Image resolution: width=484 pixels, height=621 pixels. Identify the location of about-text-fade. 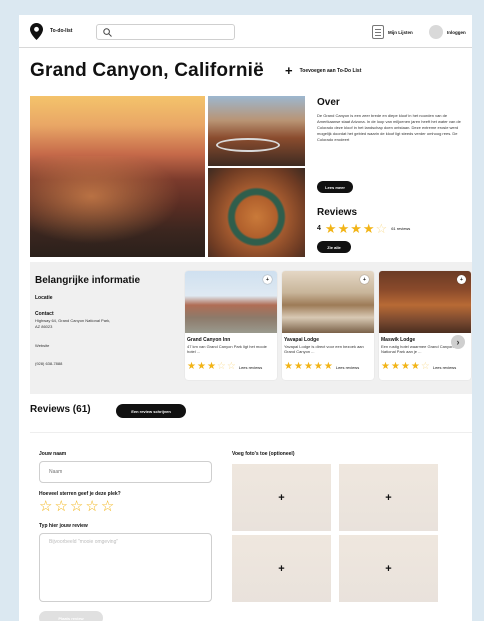
(393, 169).